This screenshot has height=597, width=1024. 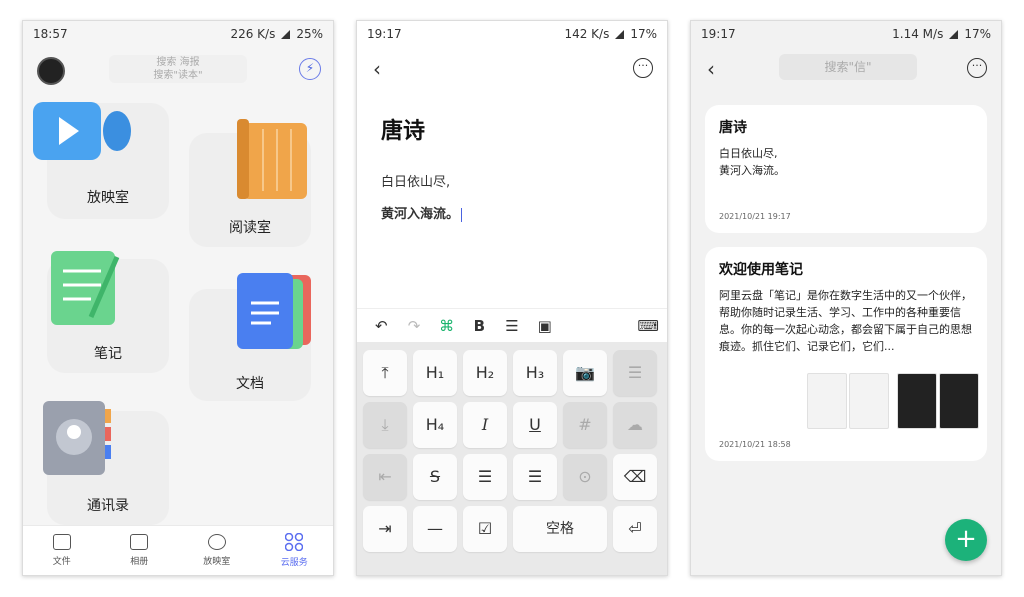 What do you see at coordinates (108, 354) in the screenshot?
I see `card-label: 笔记` at bounding box center [108, 354].